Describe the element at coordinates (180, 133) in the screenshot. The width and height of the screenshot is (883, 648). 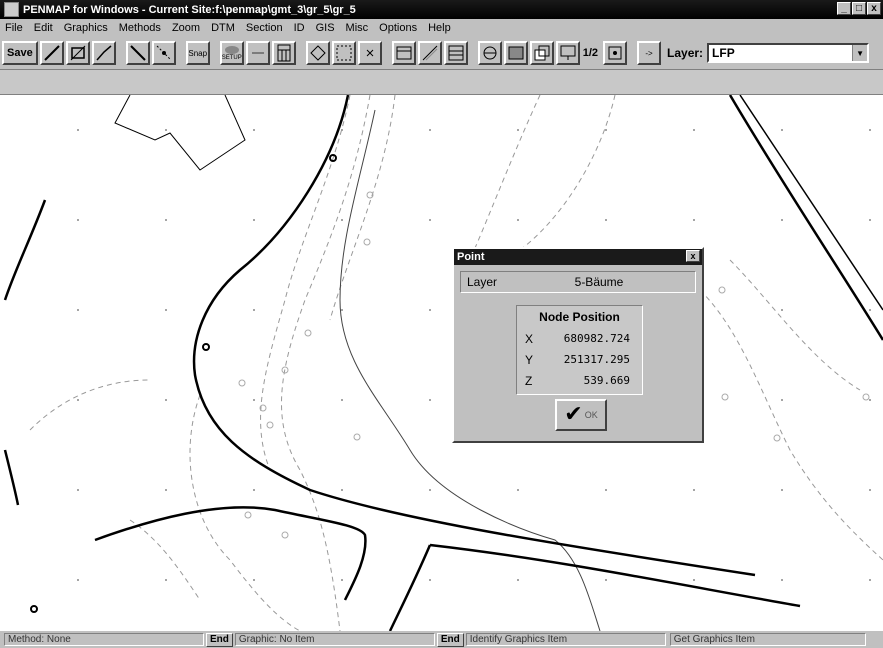
I see `building-outline` at that location.